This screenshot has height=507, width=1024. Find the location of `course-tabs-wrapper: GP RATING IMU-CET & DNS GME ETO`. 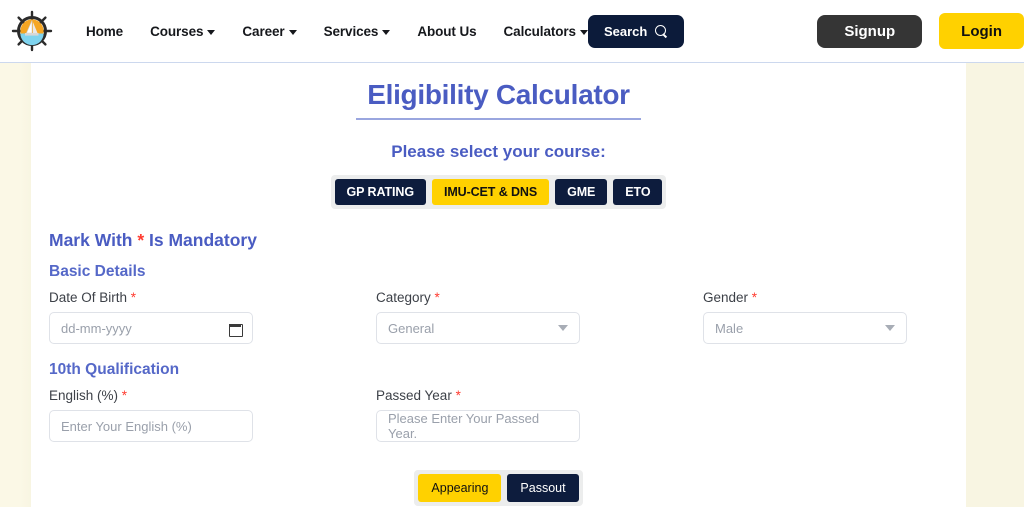

course-tabs-wrapper: GP RATING IMU-CET & DNS GME ETO is located at coordinates (498, 192).